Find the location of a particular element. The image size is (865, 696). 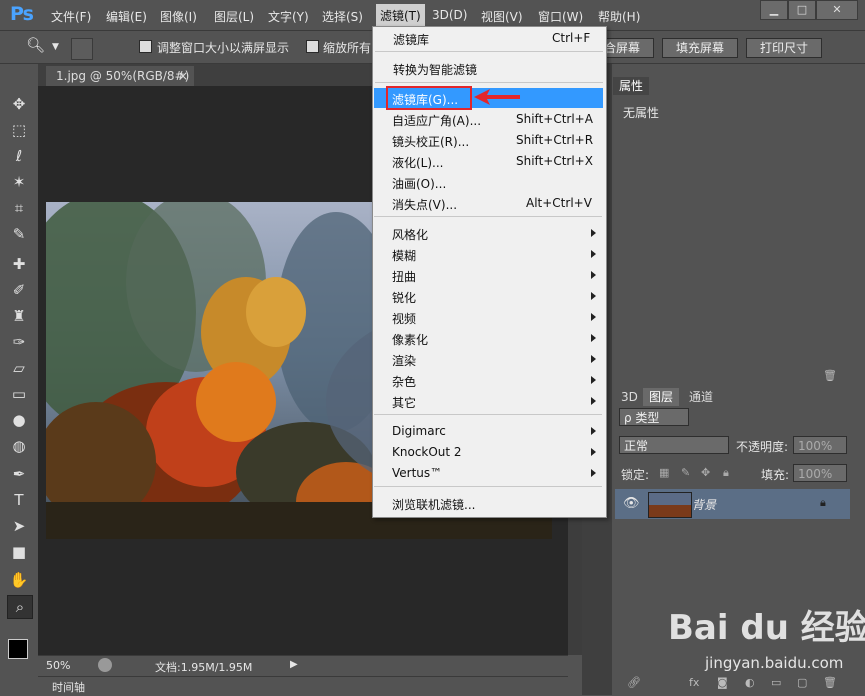

shape-tool-icon: ■ is located at coordinates (19, 552).